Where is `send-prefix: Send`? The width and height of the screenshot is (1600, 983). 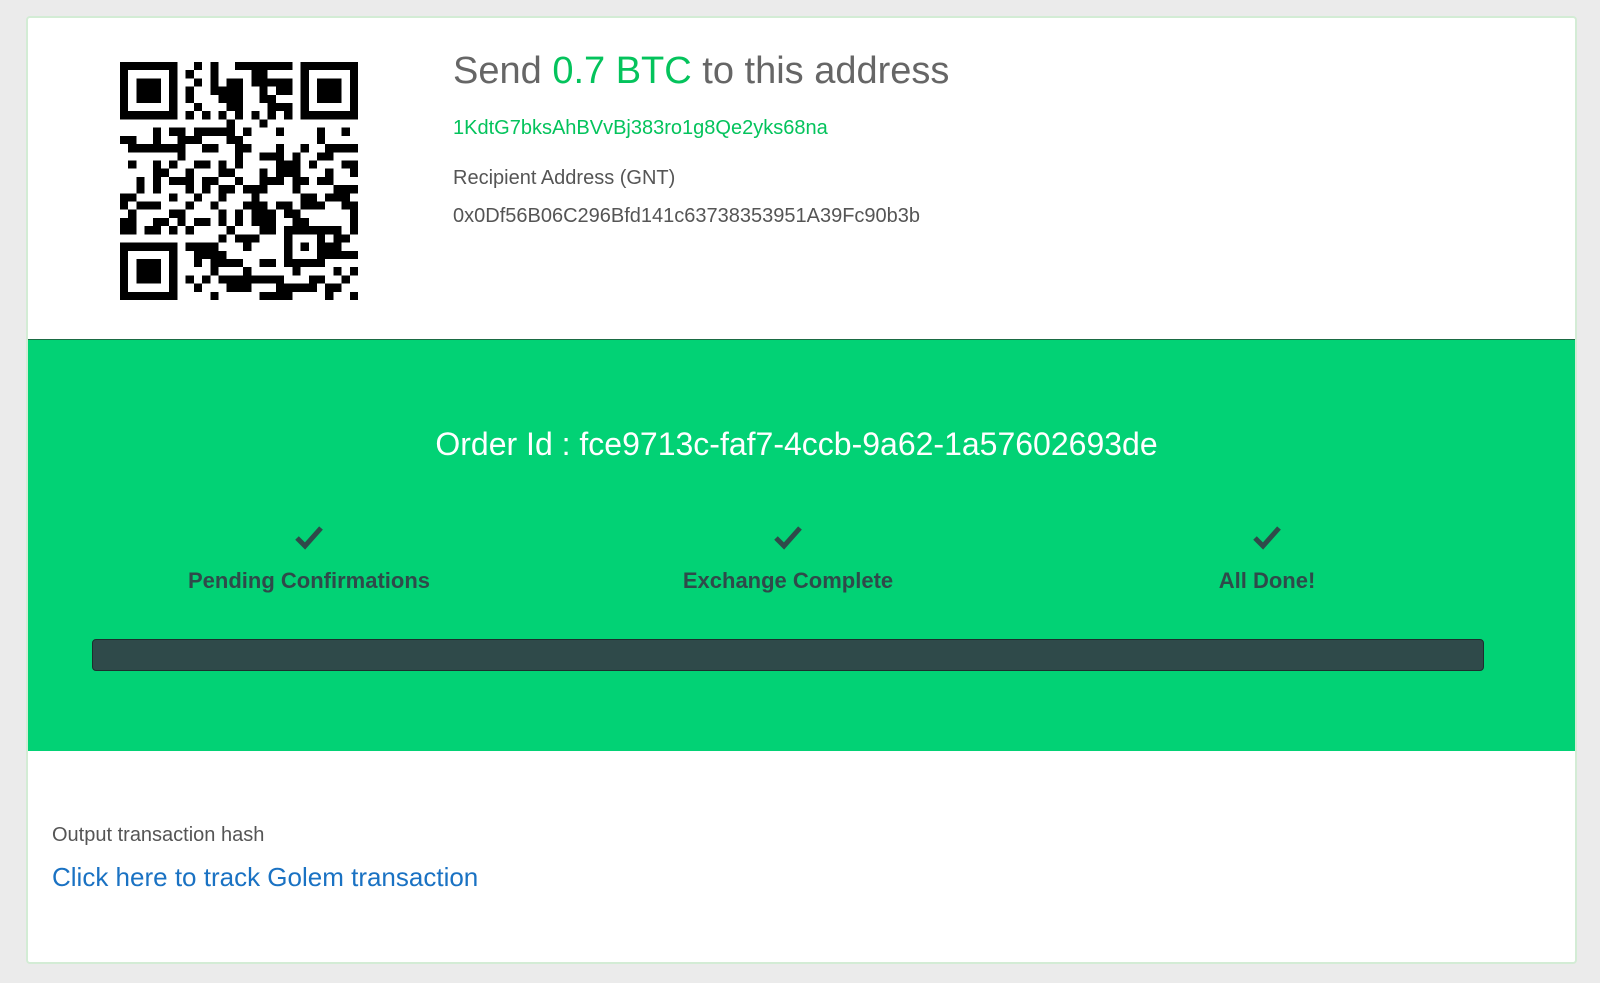 send-prefix: Send is located at coordinates (503, 71).